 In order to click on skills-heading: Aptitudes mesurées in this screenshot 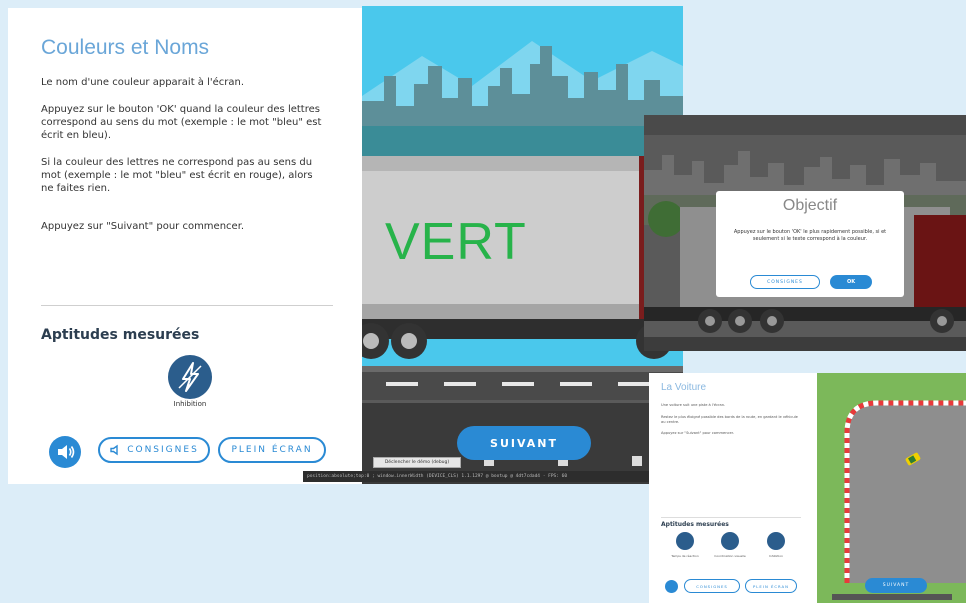, I will do `click(120, 335)`.